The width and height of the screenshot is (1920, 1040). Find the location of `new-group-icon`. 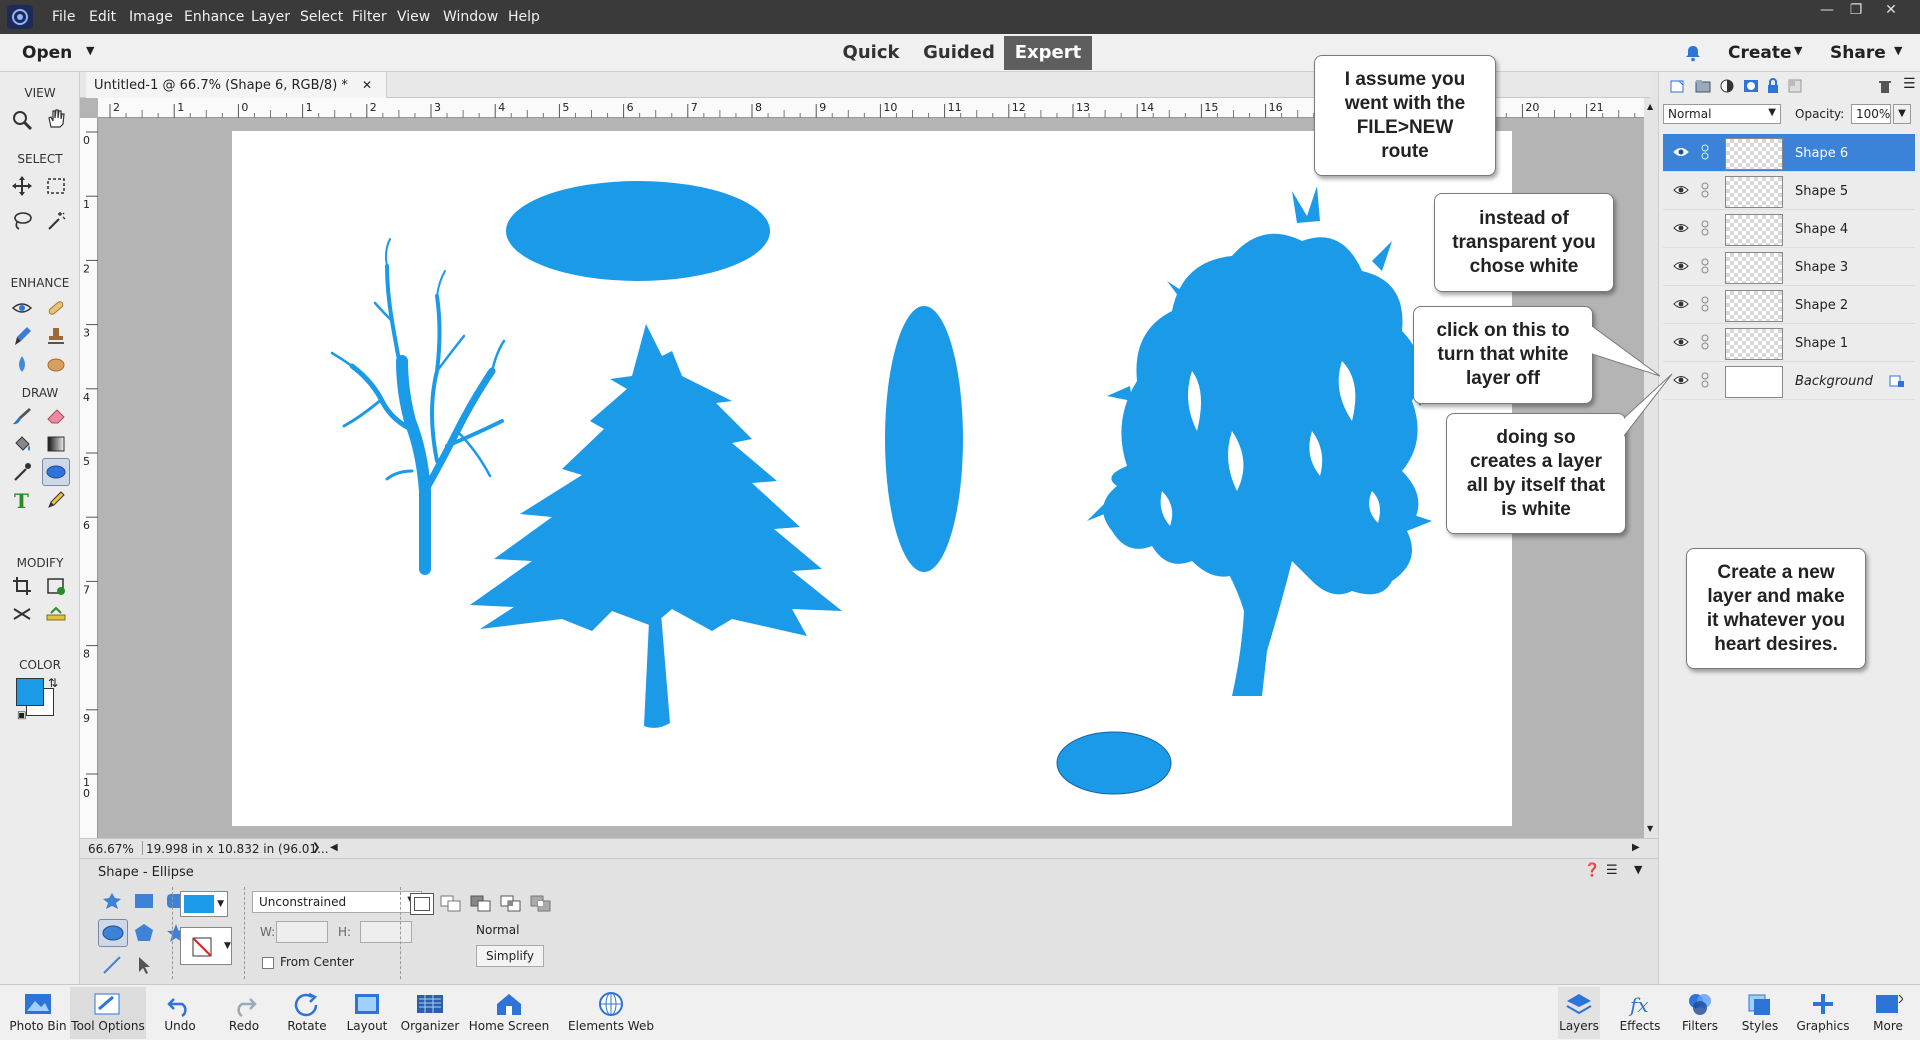

new-group-icon is located at coordinates (1703, 86).